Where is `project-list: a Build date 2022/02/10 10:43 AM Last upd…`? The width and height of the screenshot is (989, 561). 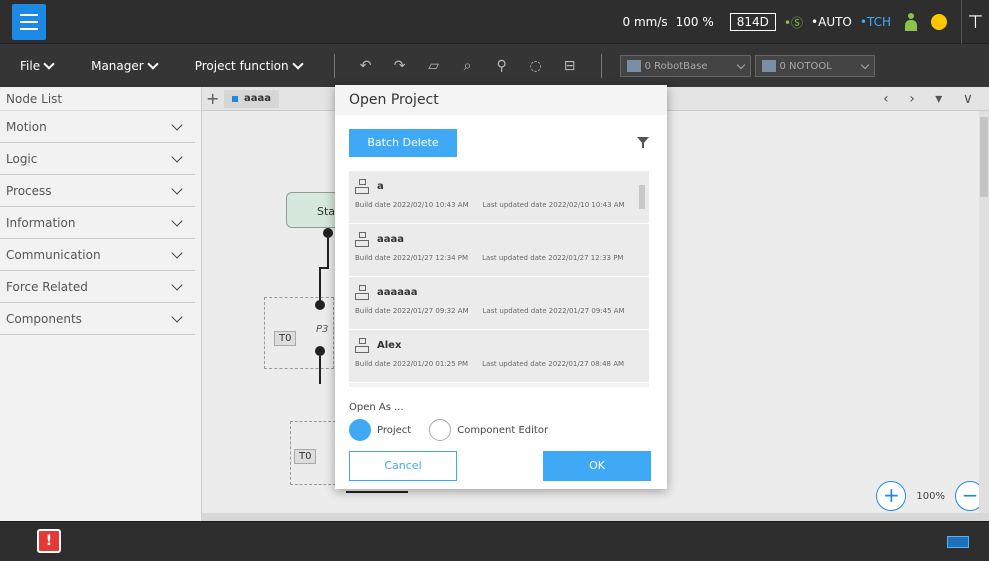
project-list: a Build date 2022/02/10 10:43 AM Last upd… is located at coordinates (499, 279).